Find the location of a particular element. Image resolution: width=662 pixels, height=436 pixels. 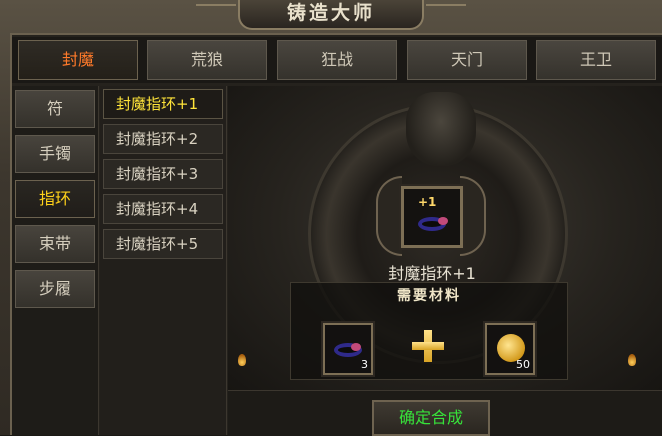

category-buly: 步履 is located at coordinates (55, 289).